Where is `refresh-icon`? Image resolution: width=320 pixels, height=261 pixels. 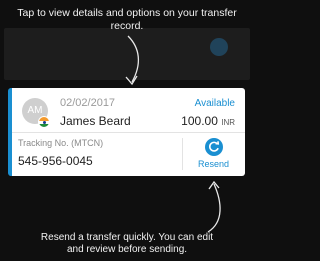
refresh-icon is located at coordinates (214, 147).